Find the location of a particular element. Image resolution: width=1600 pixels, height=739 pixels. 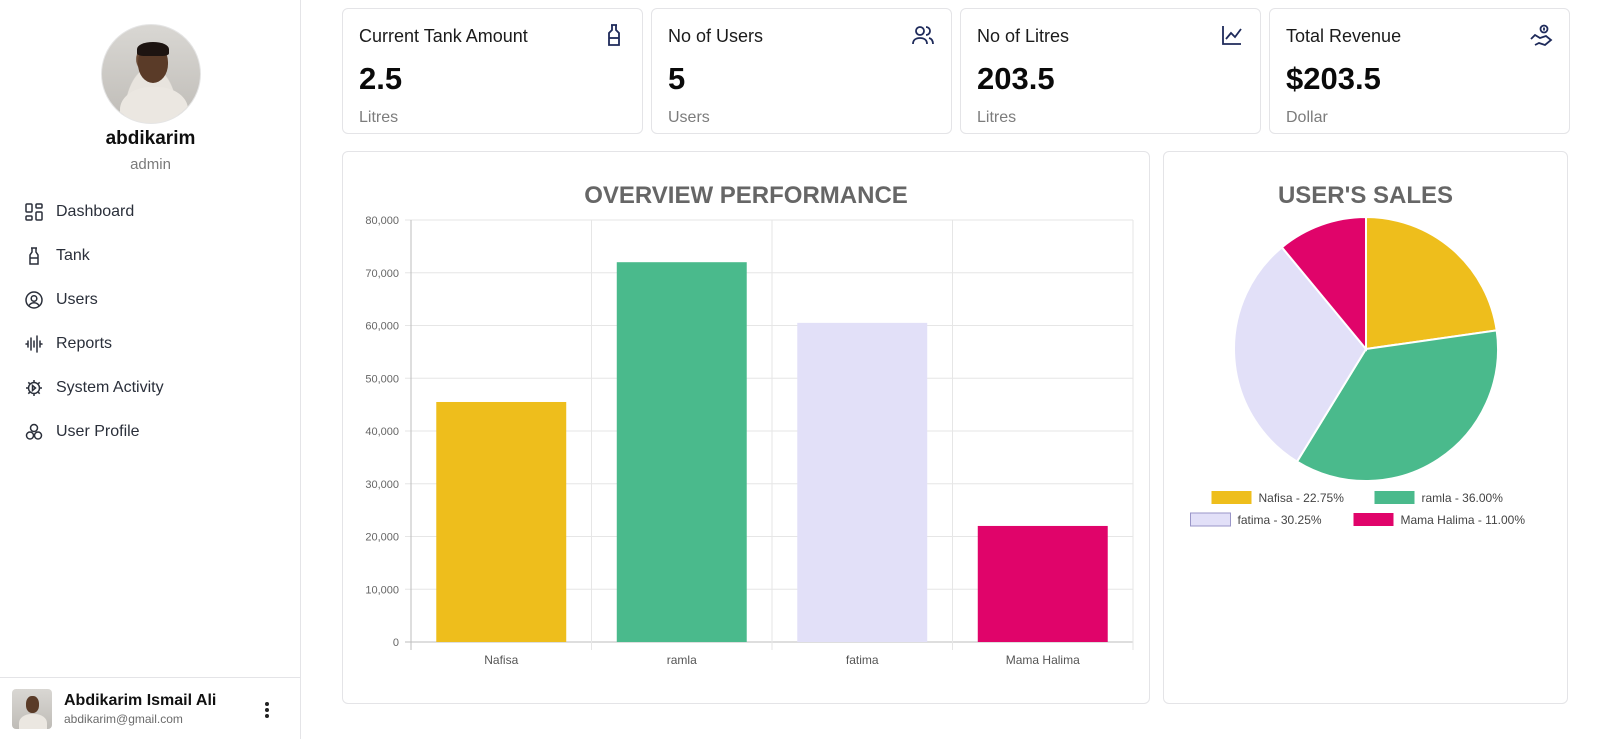

user-circle-icon is located at coordinates (34, 300).